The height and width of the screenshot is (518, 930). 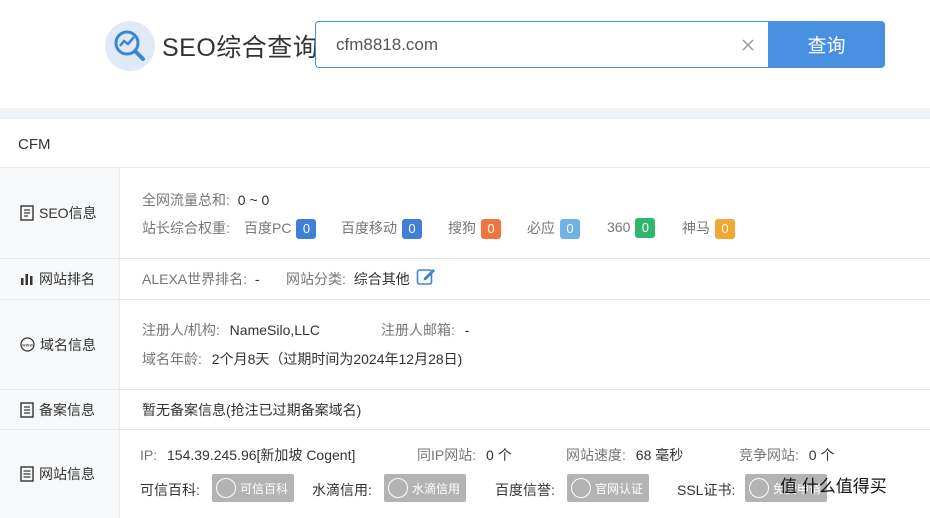 What do you see at coordinates (833, 486) in the screenshot?
I see `watermark: 值 什么值得买` at bounding box center [833, 486].